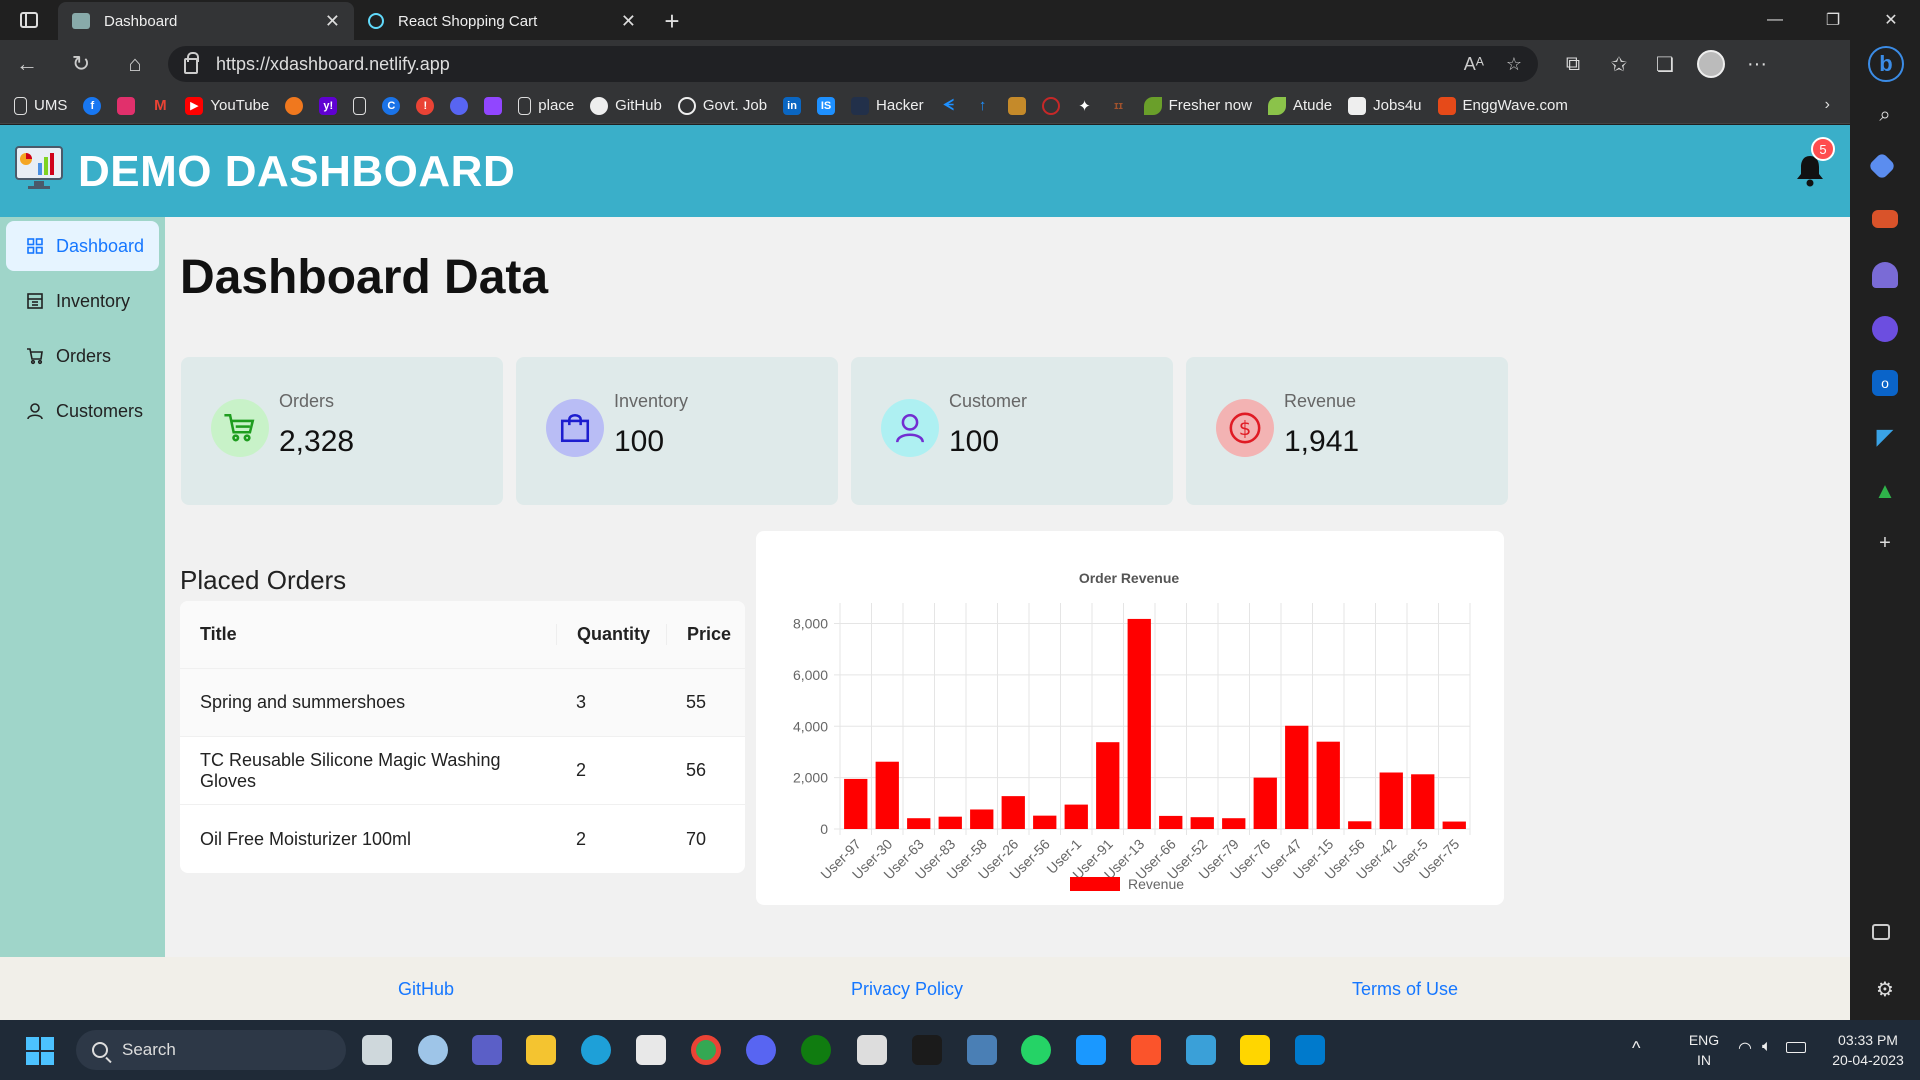  Describe the element at coordinates (1827, 105) in the screenshot. I see `chevron-right-icon: ›` at that location.